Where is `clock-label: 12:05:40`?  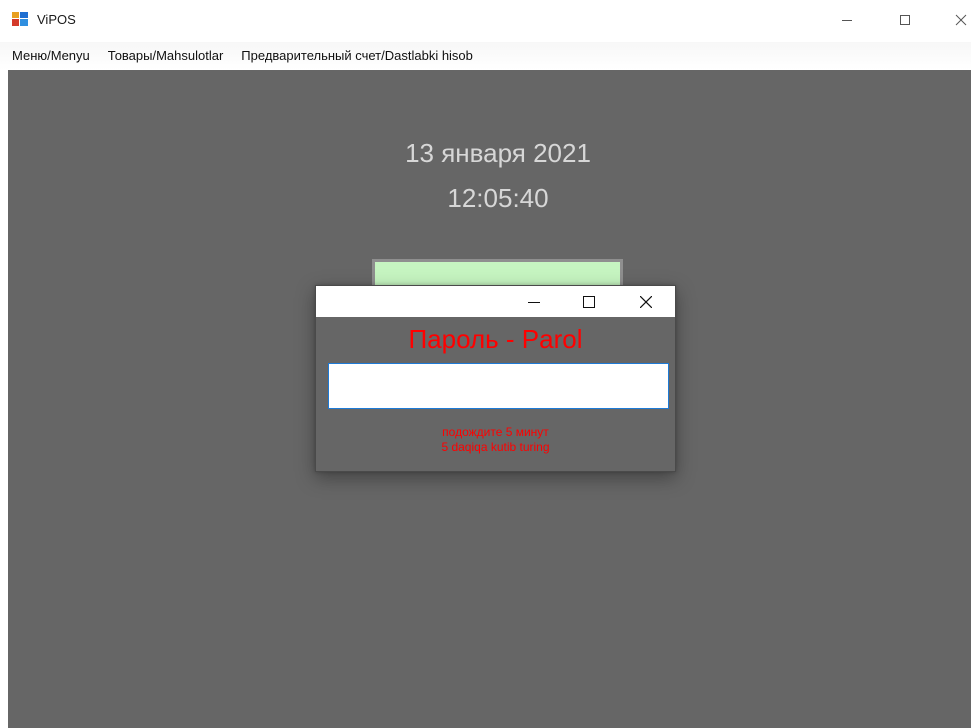
clock-label: 12:05:40 is located at coordinates (498, 198).